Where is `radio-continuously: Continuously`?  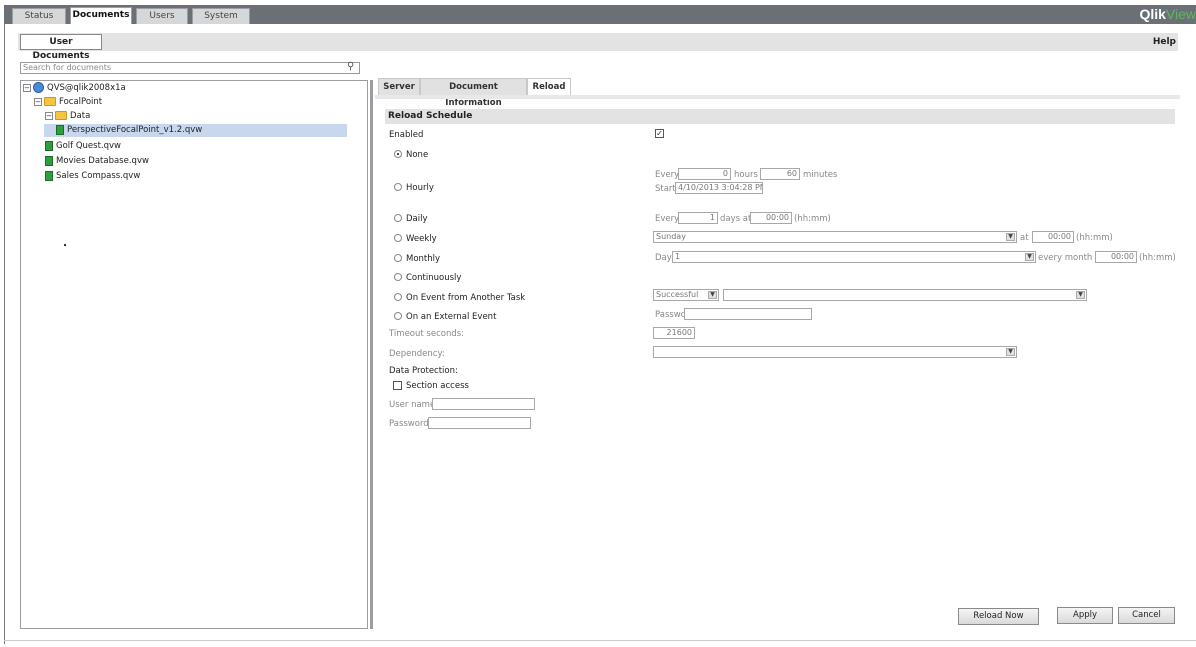
radio-continuously: Continuously is located at coordinates (427, 278).